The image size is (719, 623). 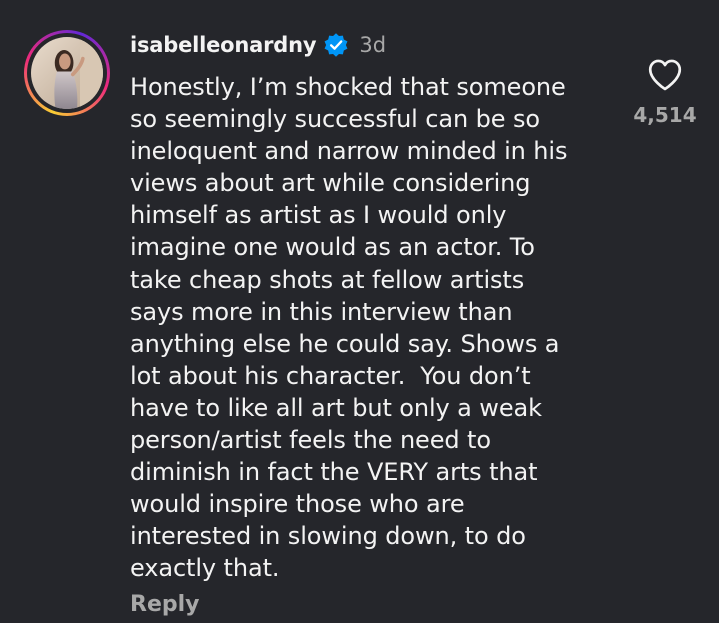 What do you see at coordinates (310, 440) in the screenshot?
I see `comment-line: person/artist feels the need to` at bounding box center [310, 440].